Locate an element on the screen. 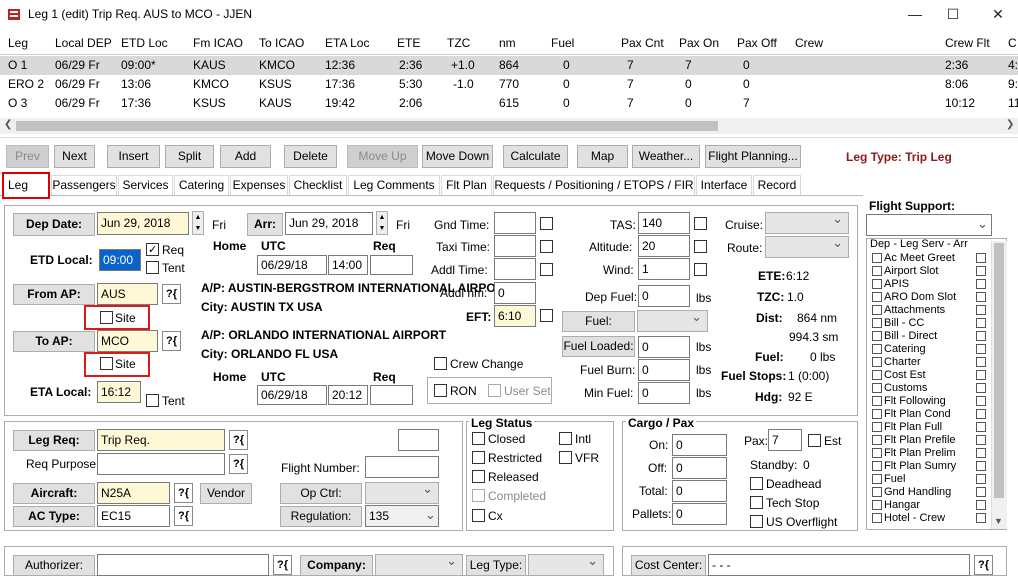 The height and width of the screenshot is (576, 1018). cost-center-button: Cost Center: is located at coordinates (668, 565).